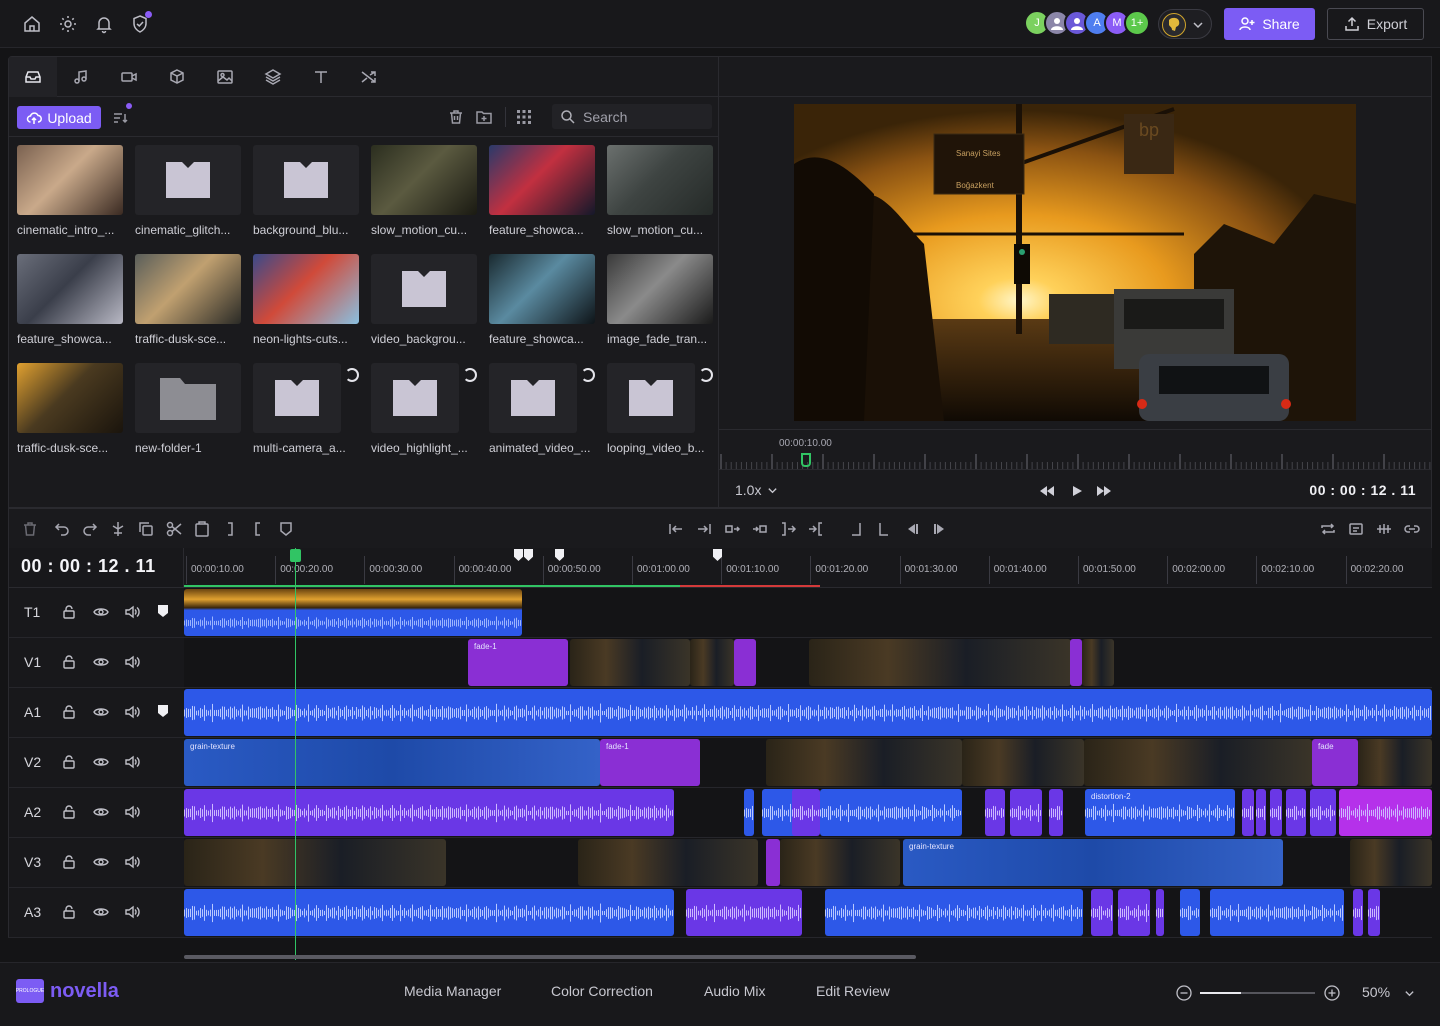  I want to click on subtitles-icon, so click(1356, 529).